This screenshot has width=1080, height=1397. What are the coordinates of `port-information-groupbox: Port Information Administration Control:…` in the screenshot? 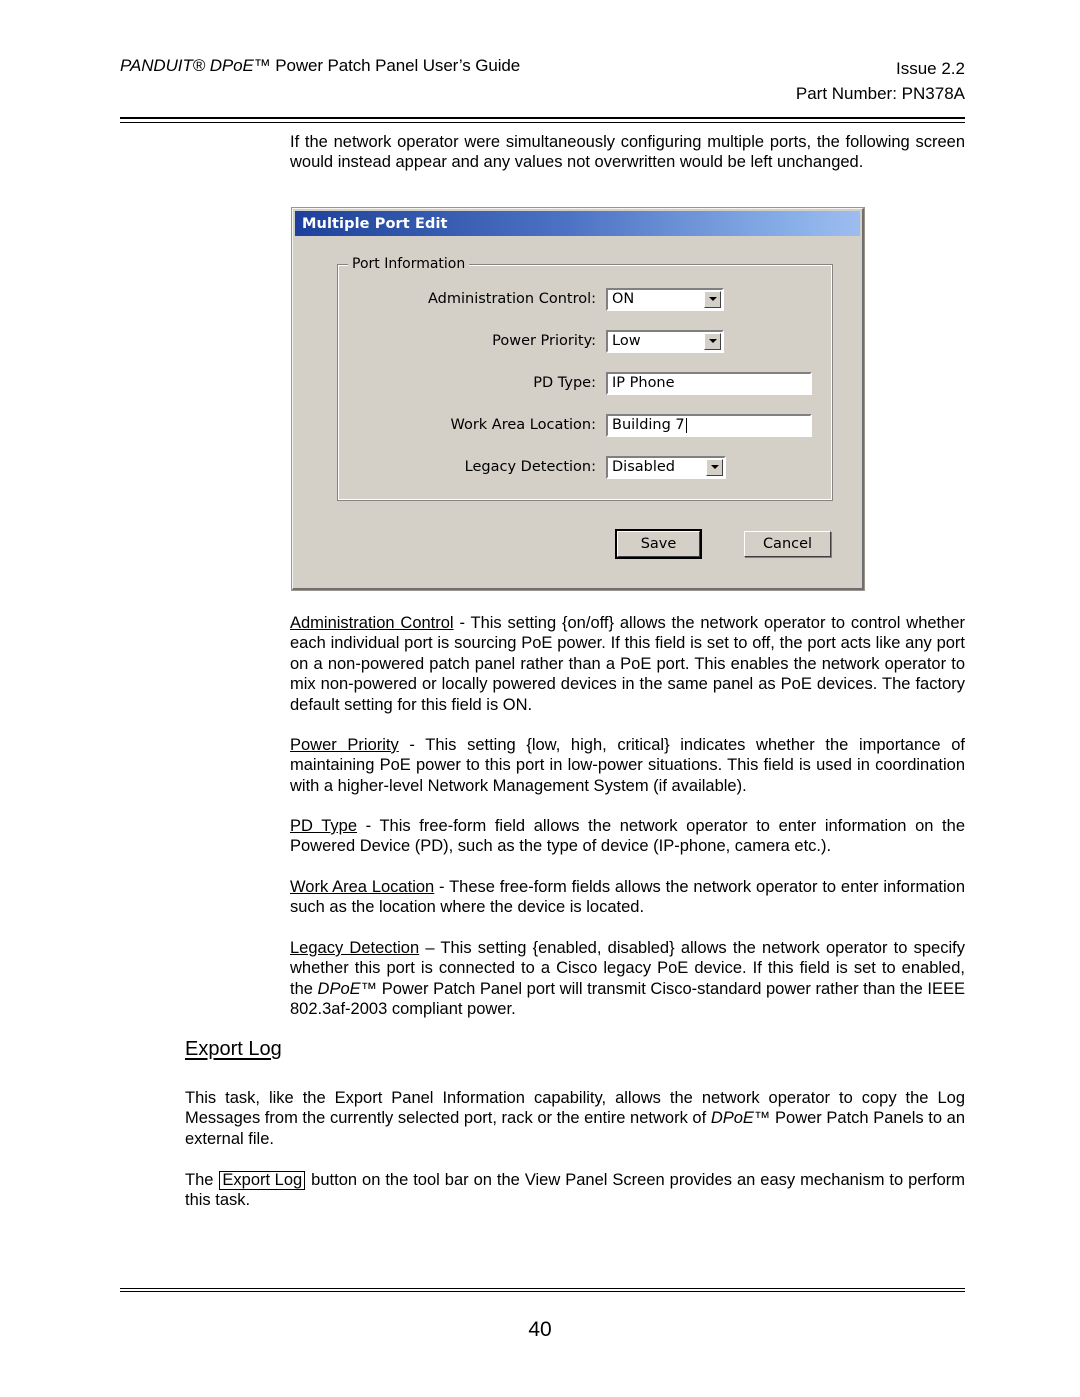 It's located at (585, 378).